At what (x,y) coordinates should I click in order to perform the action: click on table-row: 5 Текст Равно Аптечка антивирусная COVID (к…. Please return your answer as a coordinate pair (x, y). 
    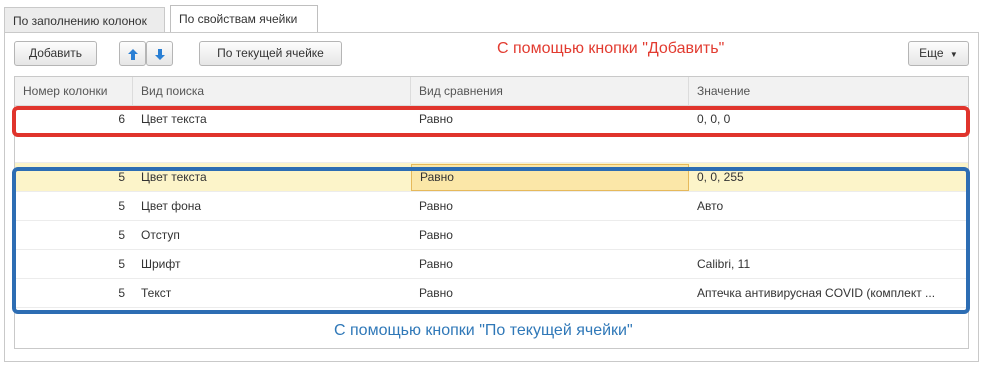
    Looking at the image, I should click on (491, 293).